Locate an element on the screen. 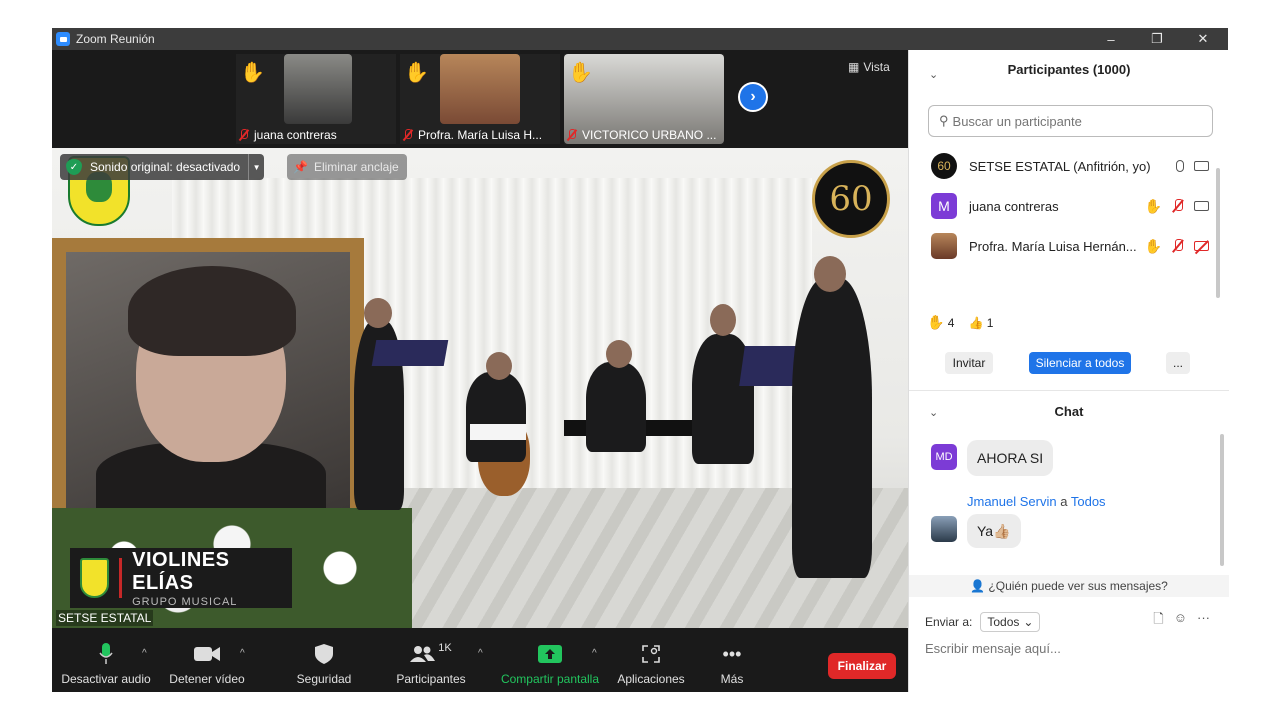 The height and width of the screenshot is (720, 1280). end-meeting-button: Finalizar is located at coordinates (862, 666).